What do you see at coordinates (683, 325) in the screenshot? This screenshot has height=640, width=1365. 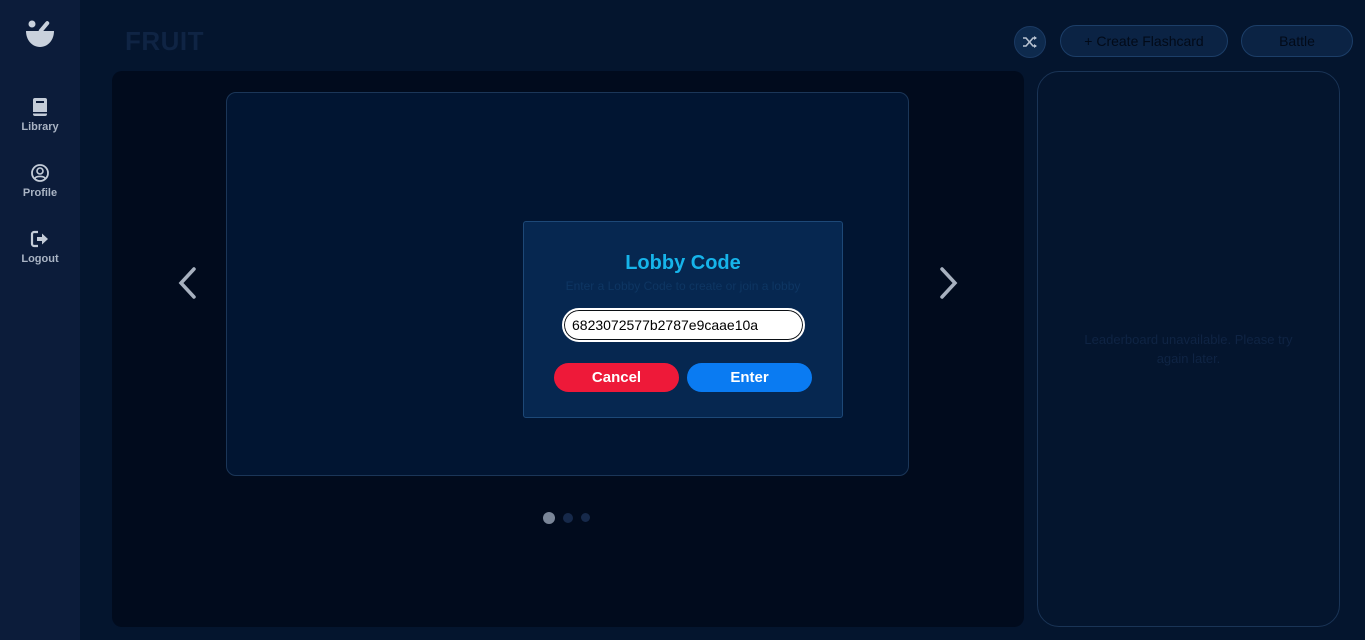 I see `lobby-code-input` at bounding box center [683, 325].